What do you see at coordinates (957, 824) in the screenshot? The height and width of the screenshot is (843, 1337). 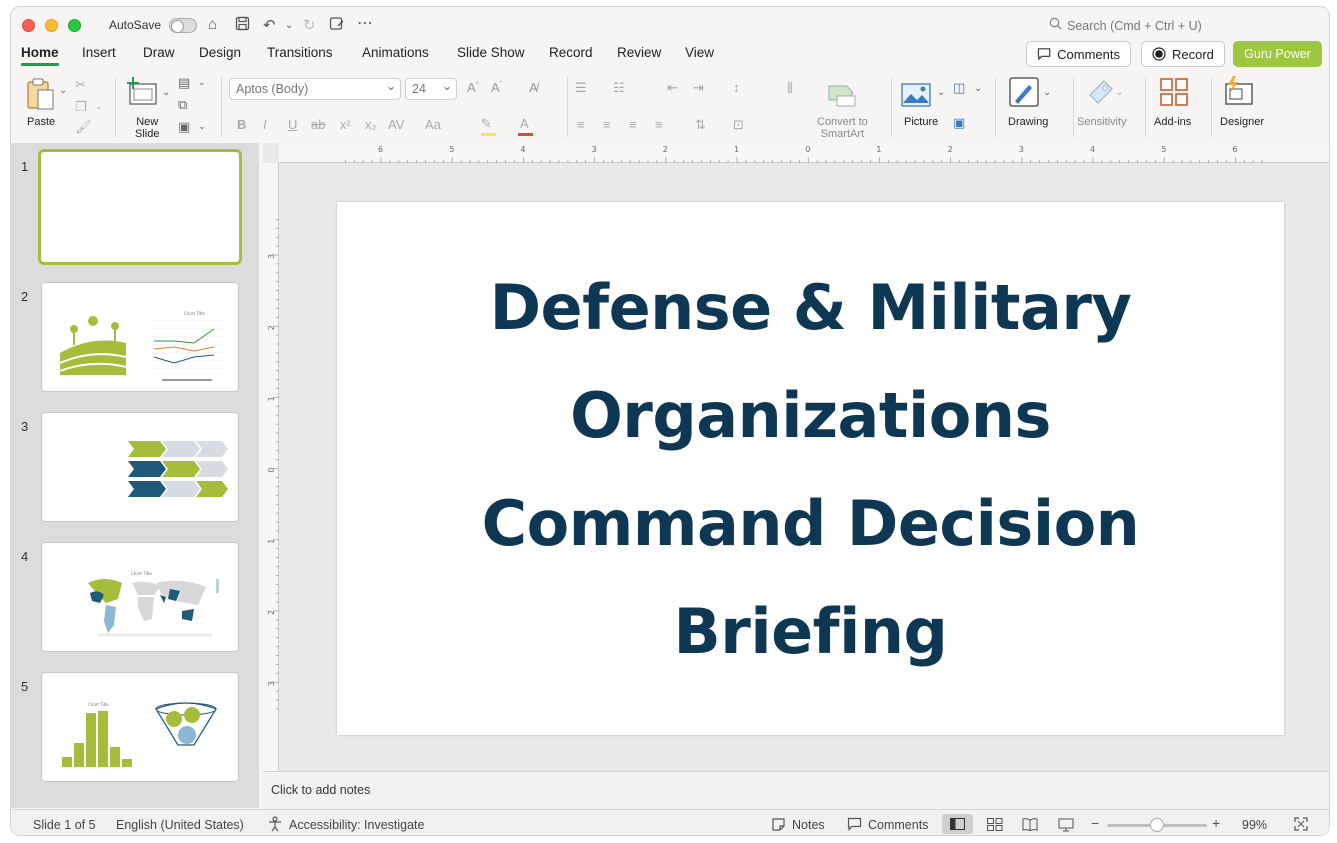 I see `normal-view-button` at bounding box center [957, 824].